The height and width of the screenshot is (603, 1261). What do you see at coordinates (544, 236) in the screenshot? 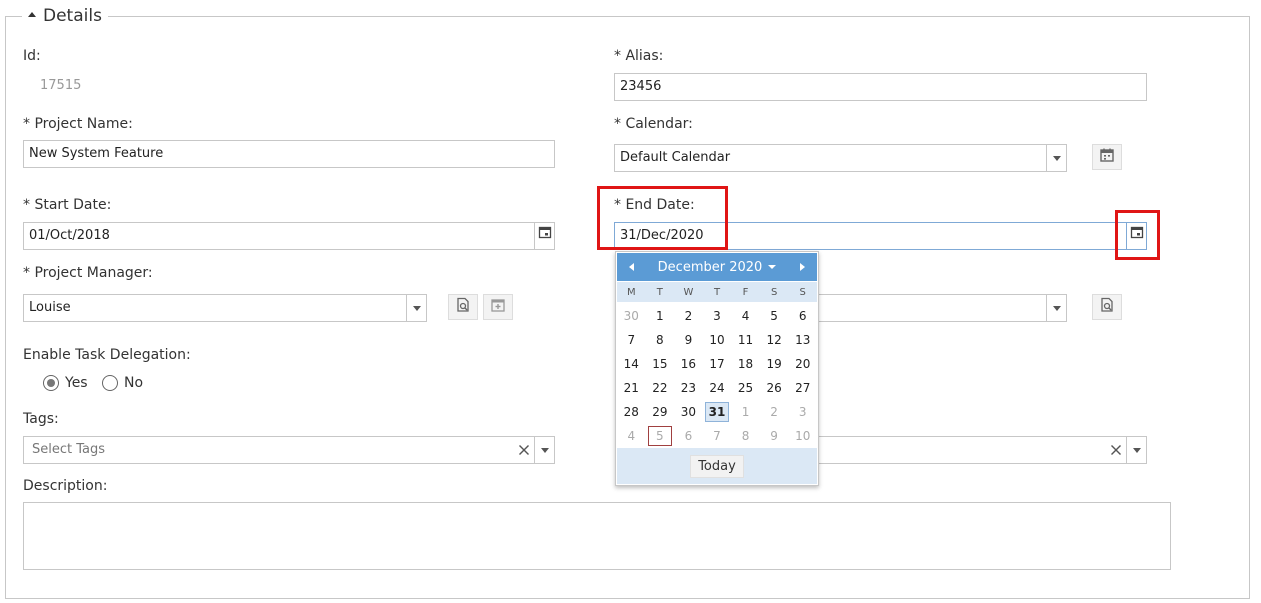
I see `start-date-picker-button` at bounding box center [544, 236].